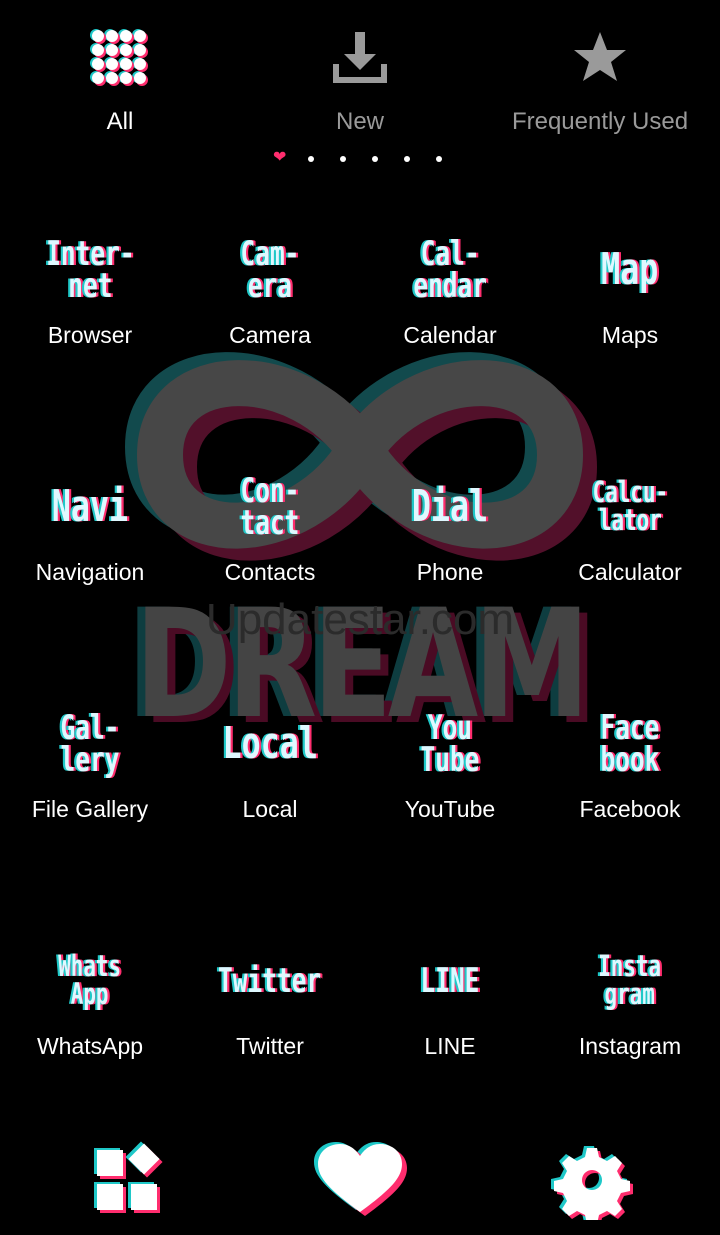  I want to click on app-label: Browser, so click(90, 335).